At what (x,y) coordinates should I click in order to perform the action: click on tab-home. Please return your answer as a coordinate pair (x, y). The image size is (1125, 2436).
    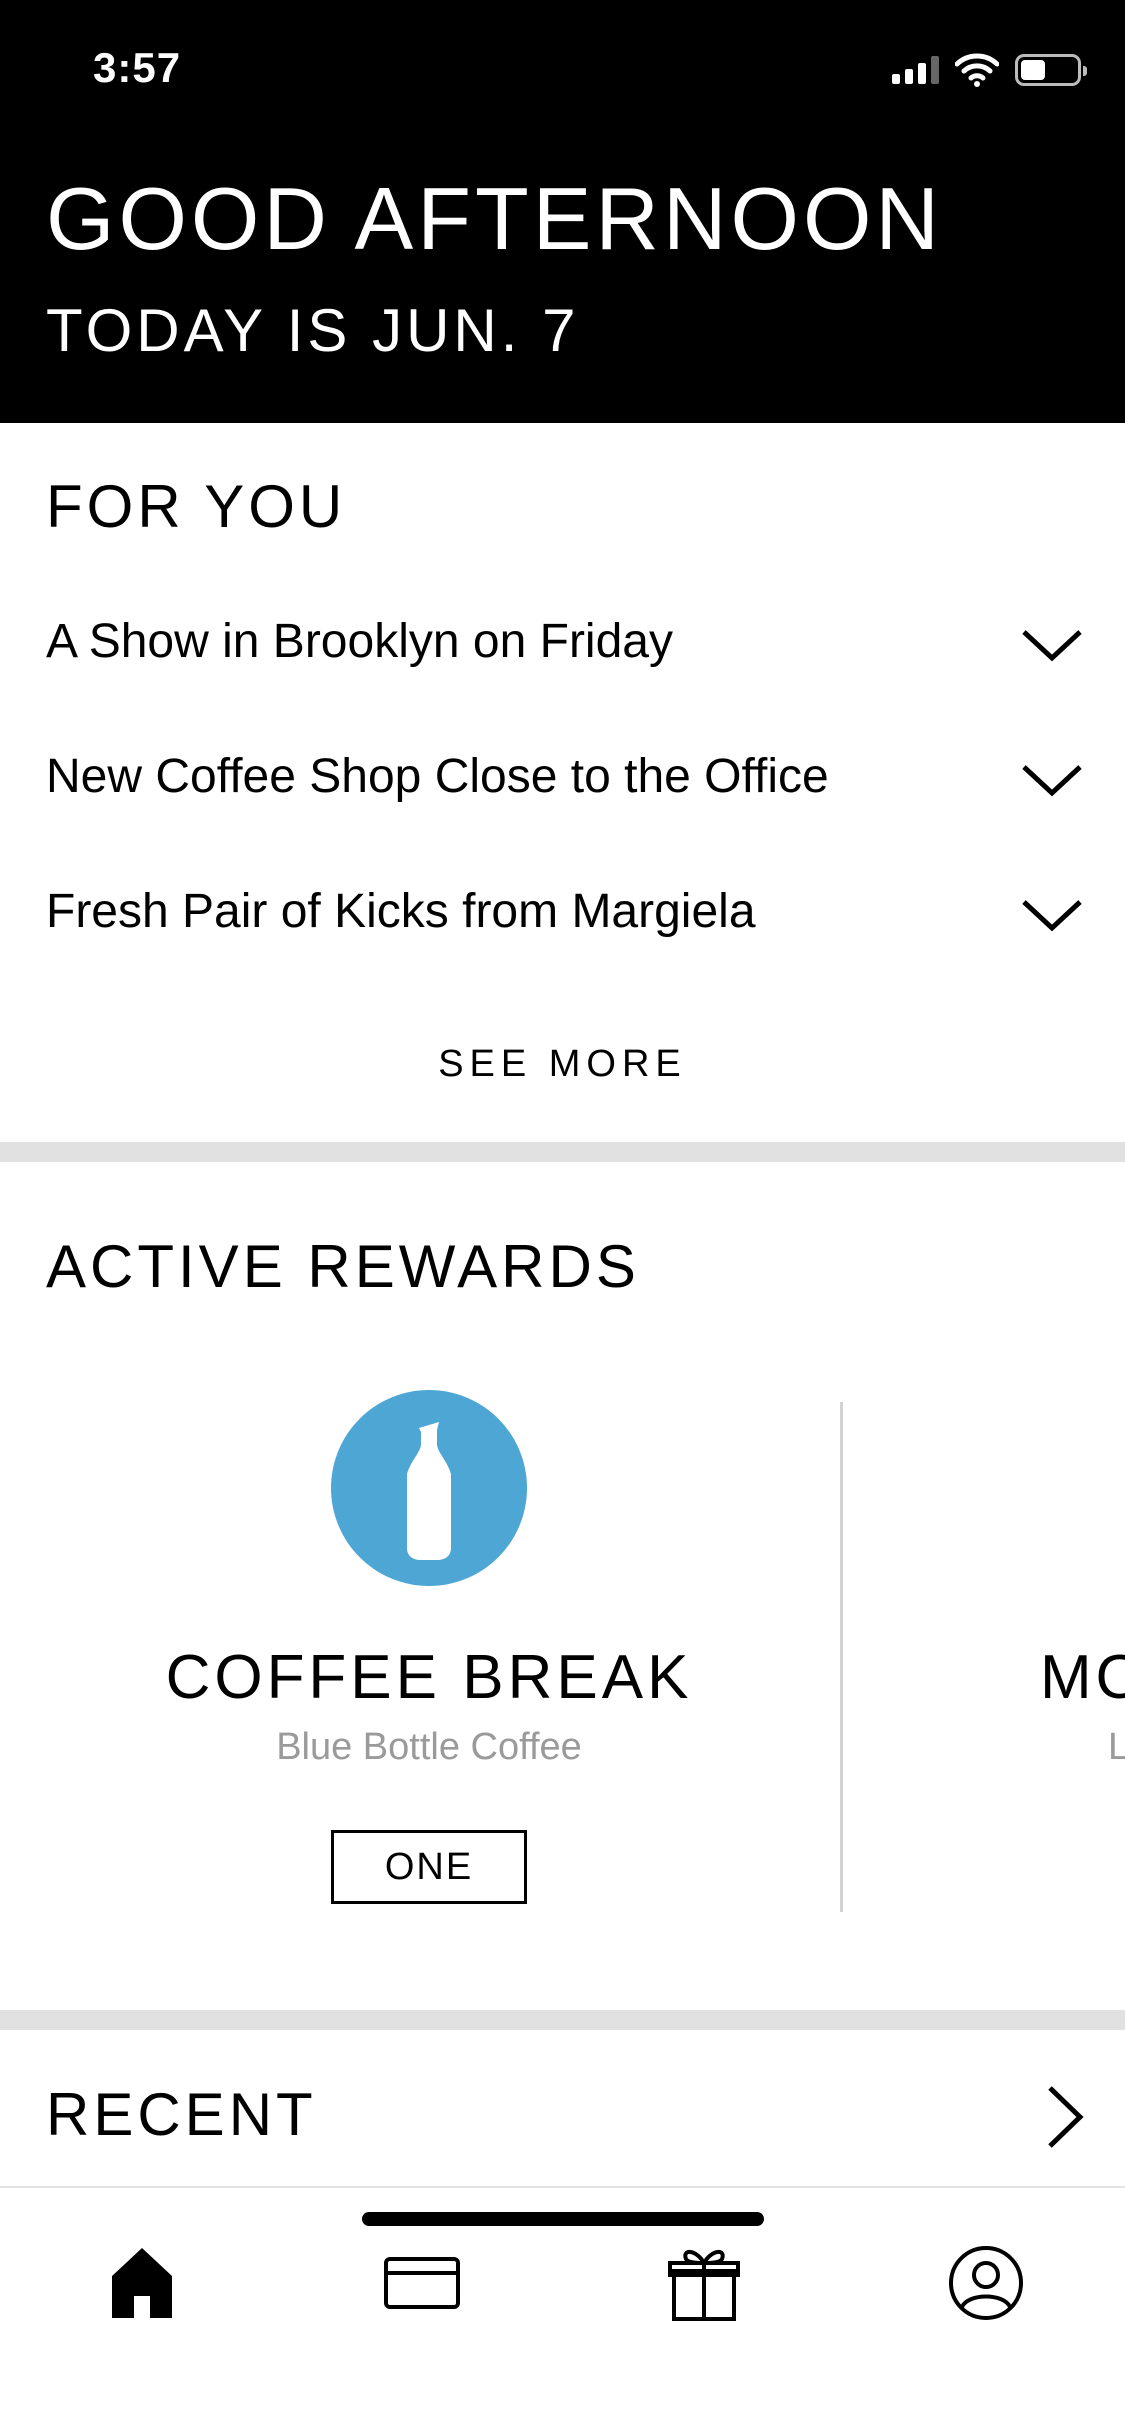
    Looking at the image, I should click on (142, 2283).